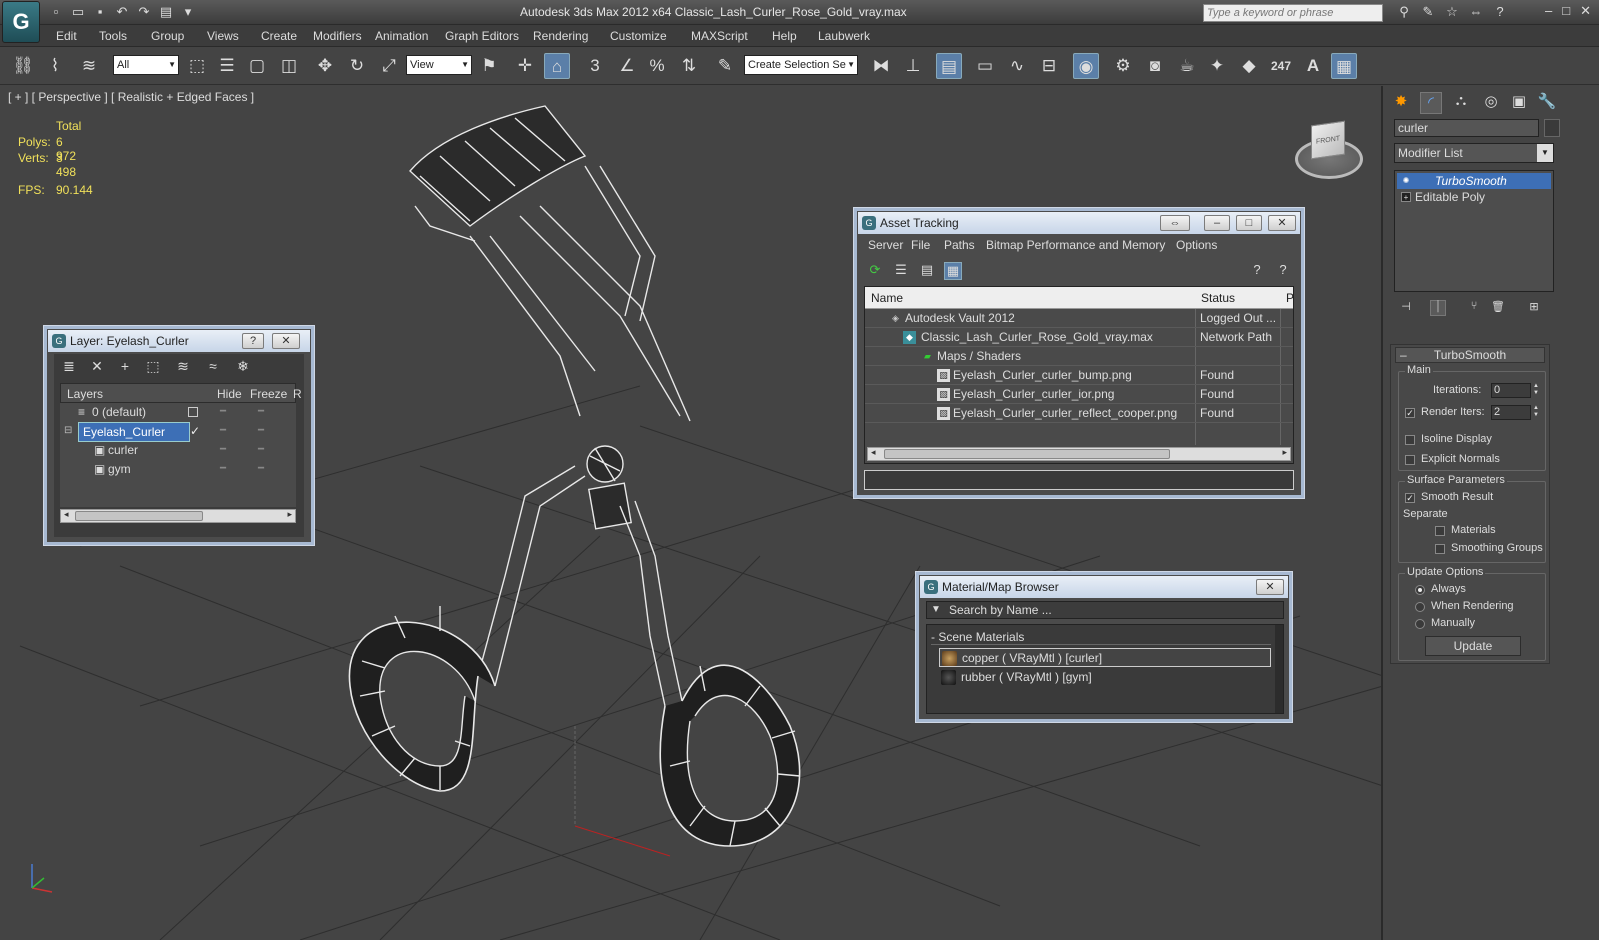  Describe the element at coordinates (901, 271) in the screenshot. I see `list-view-icon: ☰` at that location.